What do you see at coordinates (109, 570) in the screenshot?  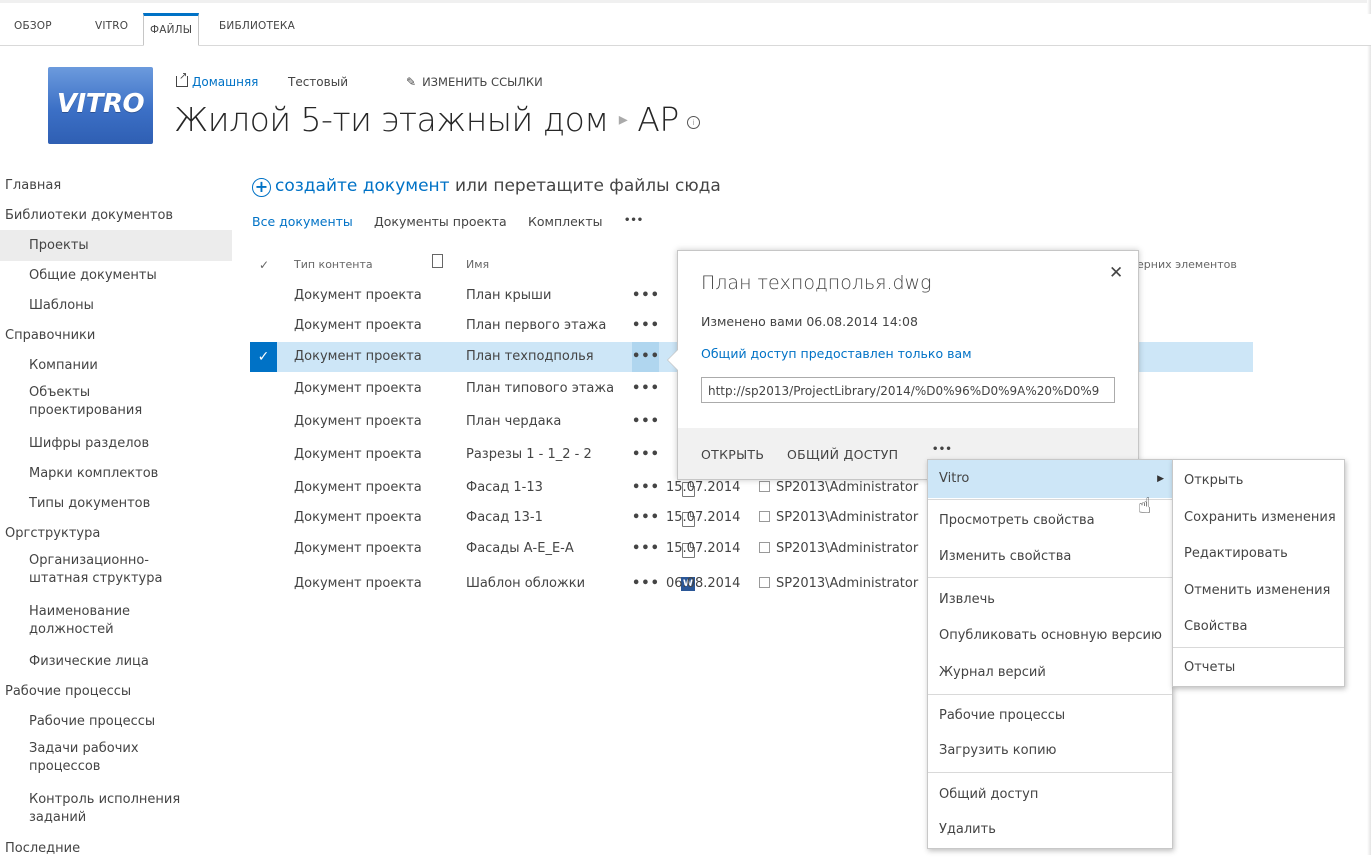 I see `nav-item-staff-structure: Организационно-штатная структура` at bounding box center [109, 570].